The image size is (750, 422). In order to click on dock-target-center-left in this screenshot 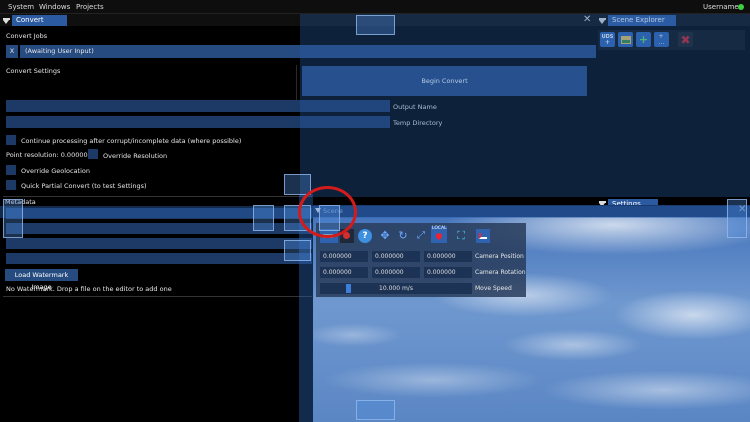, I will do `click(263, 218)`.